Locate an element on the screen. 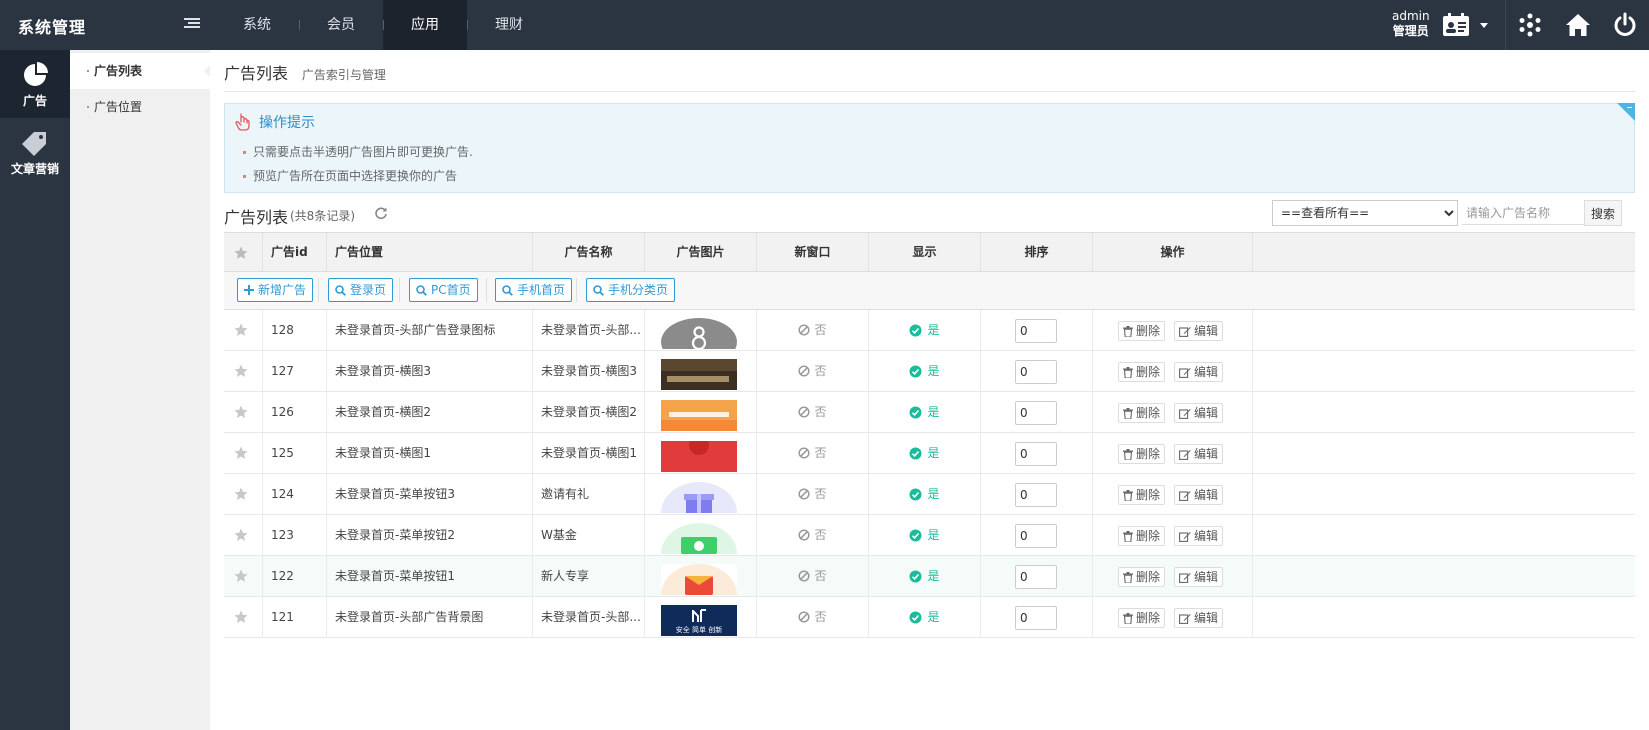 The height and width of the screenshot is (730, 1649). search-button: 搜索 is located at coordinates (1603, 213).